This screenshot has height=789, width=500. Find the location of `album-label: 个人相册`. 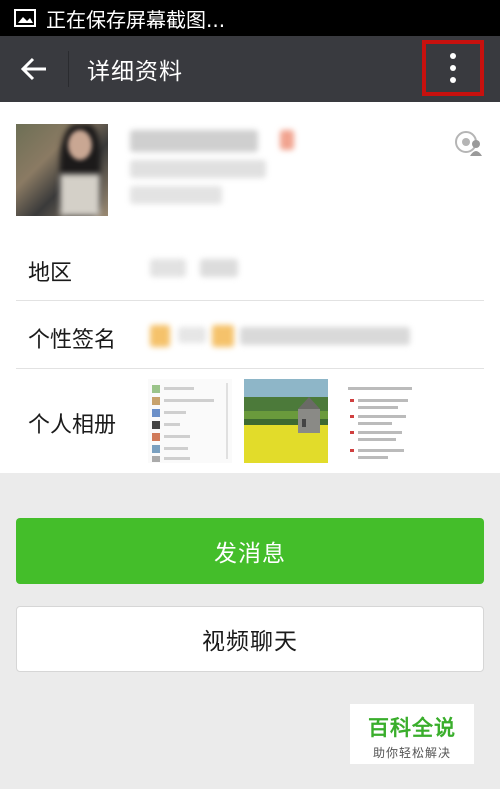

album-label: 个人相册 is located at coordinates (72, 425).